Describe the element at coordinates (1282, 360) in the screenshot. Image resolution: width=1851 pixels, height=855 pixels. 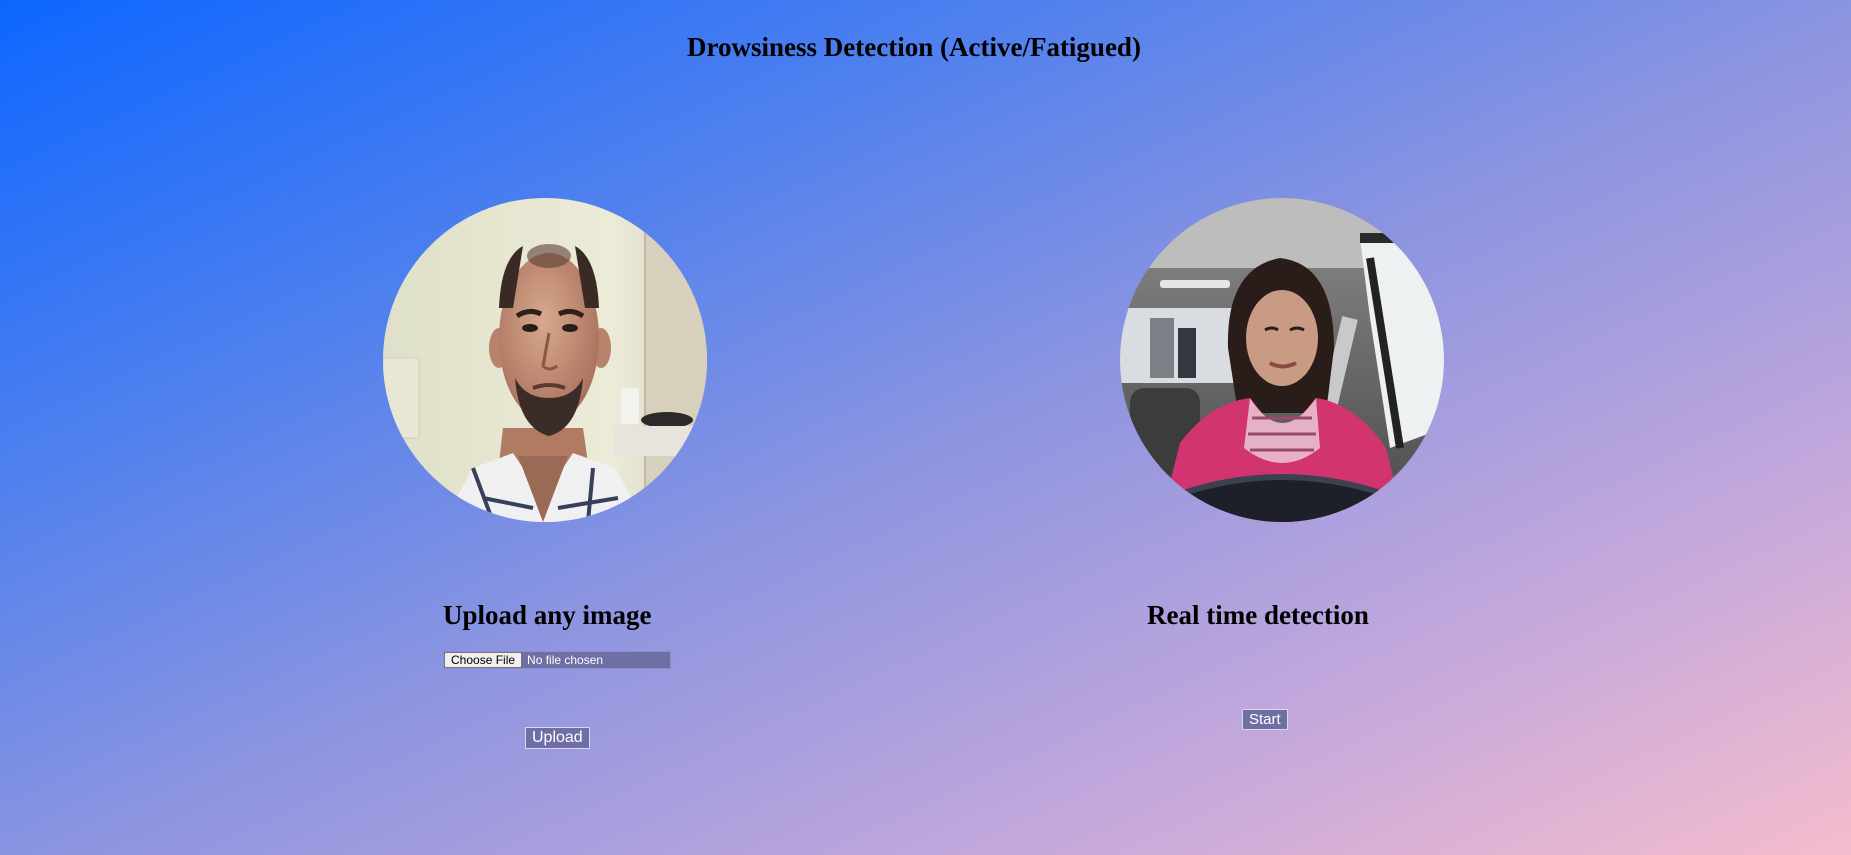
I see `sample-driver-image` at that location.